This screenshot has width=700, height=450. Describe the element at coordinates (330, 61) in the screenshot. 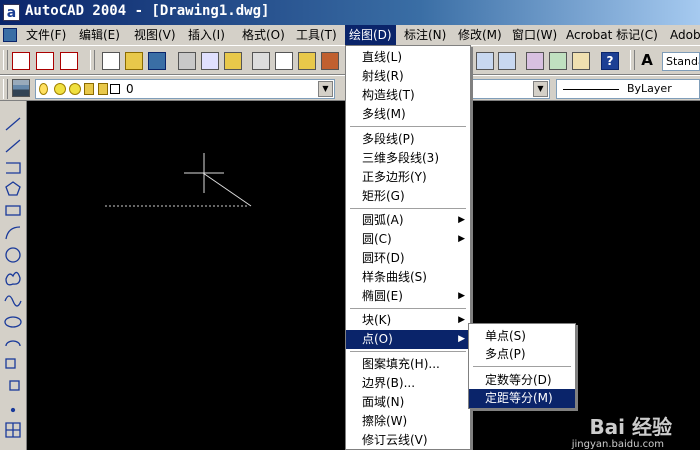

I see `match-properties-icon` at that location.